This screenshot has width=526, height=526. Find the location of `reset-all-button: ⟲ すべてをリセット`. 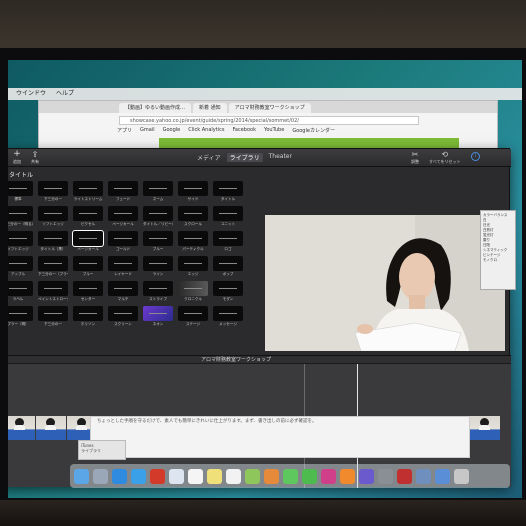

reset-all-button: ⟲ すべてをリセット is located at coordinates (444, 158).